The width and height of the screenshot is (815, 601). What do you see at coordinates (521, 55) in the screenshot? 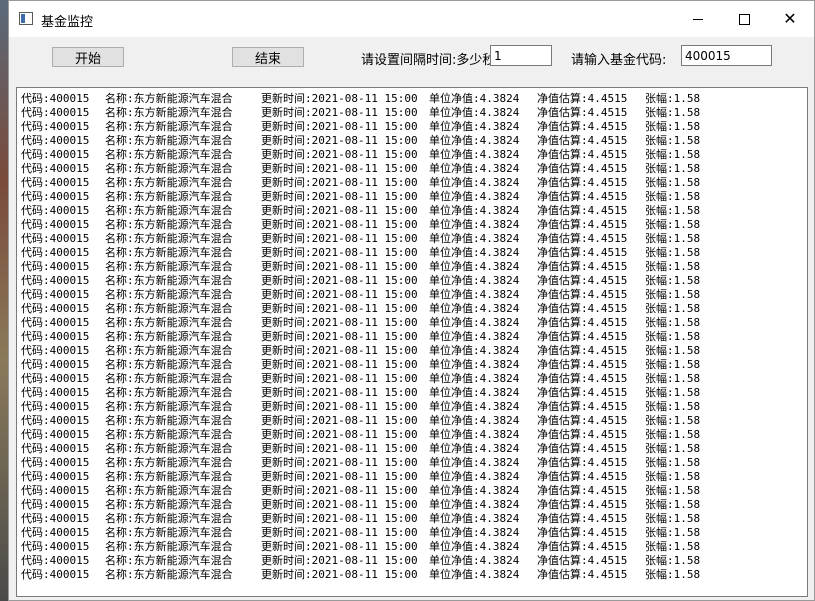
I see `interval-input` at bounding box center [521, 55].